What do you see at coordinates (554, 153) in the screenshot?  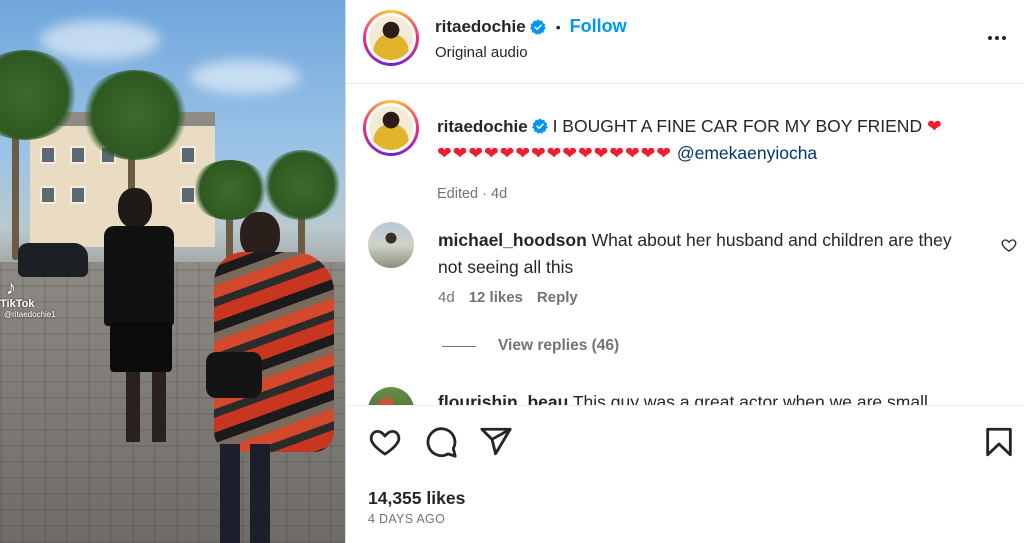 I see `heart-emoji-row: ❤❤❤❤❤❤❤❤❤❤❤❤❤❤❤` at bounding box center [554, 153].